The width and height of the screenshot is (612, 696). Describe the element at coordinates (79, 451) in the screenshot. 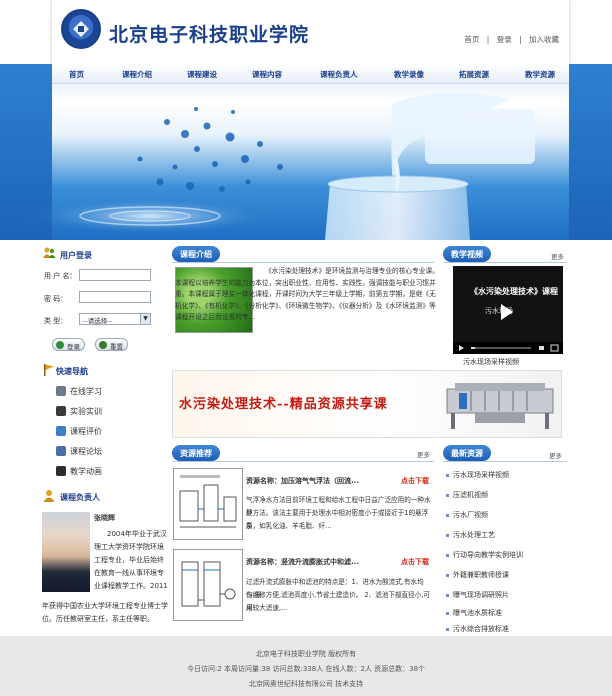

I see `quick-nav-item-forum: 课程论坛` at that location.